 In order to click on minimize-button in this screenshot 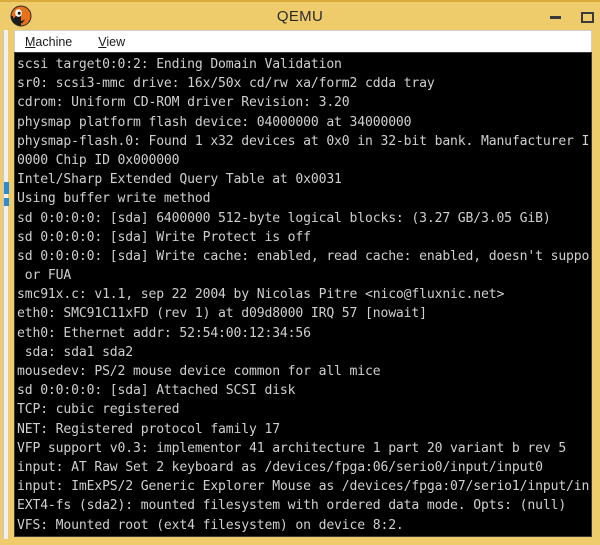, I will do `click(555, 17)`.